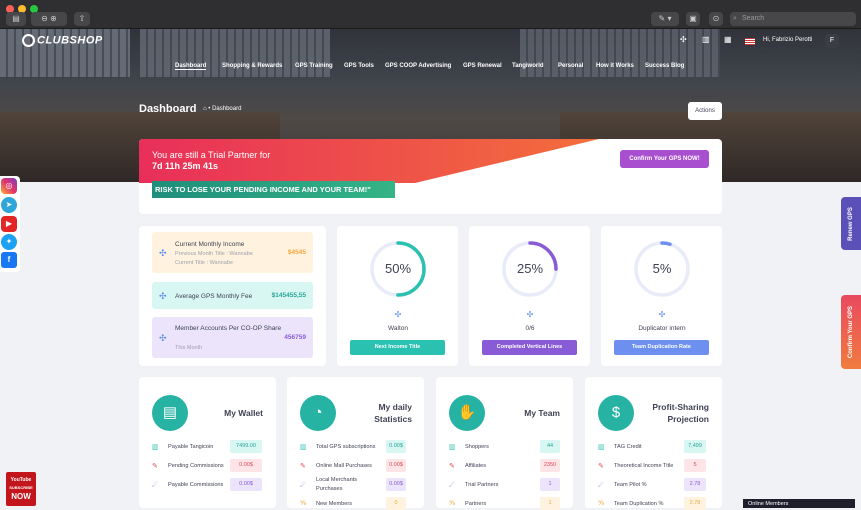  I want to click on wallet-icon: ▤, so click(170, 413).